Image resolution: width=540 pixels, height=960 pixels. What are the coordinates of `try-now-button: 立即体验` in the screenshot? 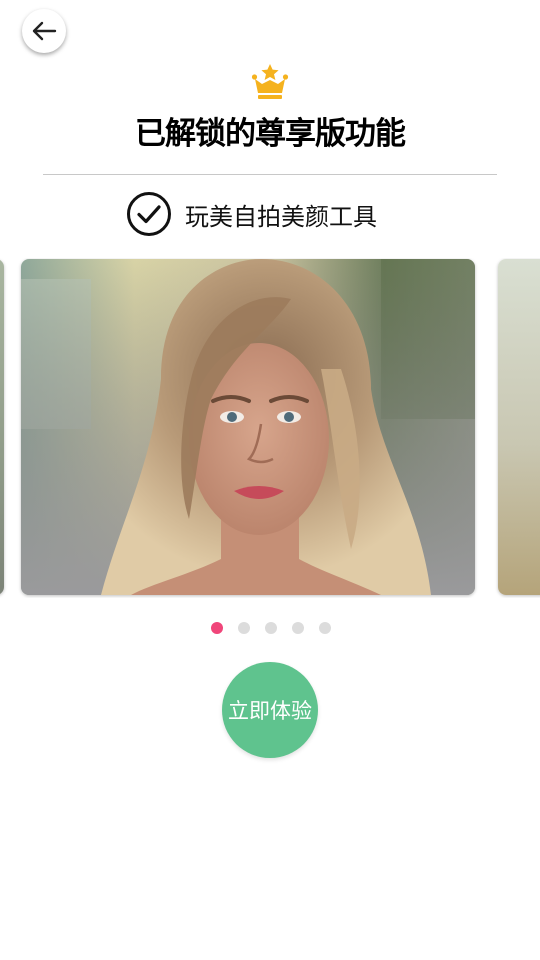 It's located at (270, 710).